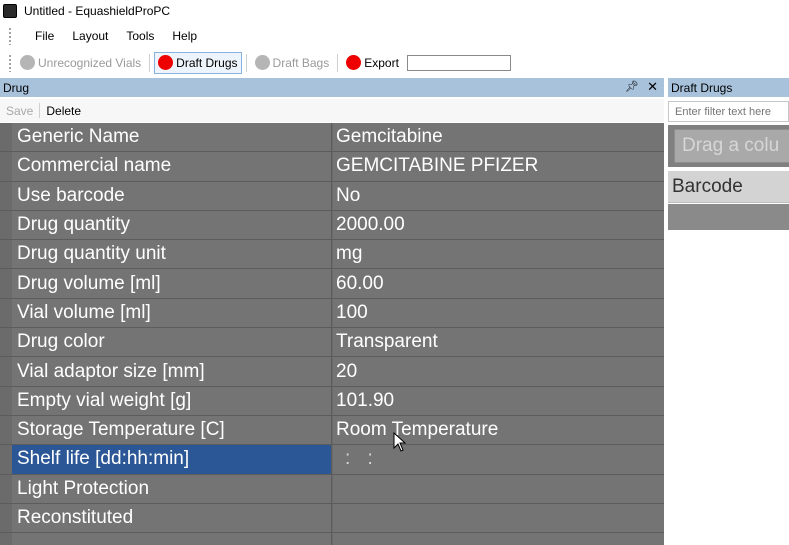 This screenshot has height=545, width=789. What do you see at coordinates (207, 62) in the screenshot?
I see `draft-drugs-label: Draft Drugs` at bounding box center [207, 62].